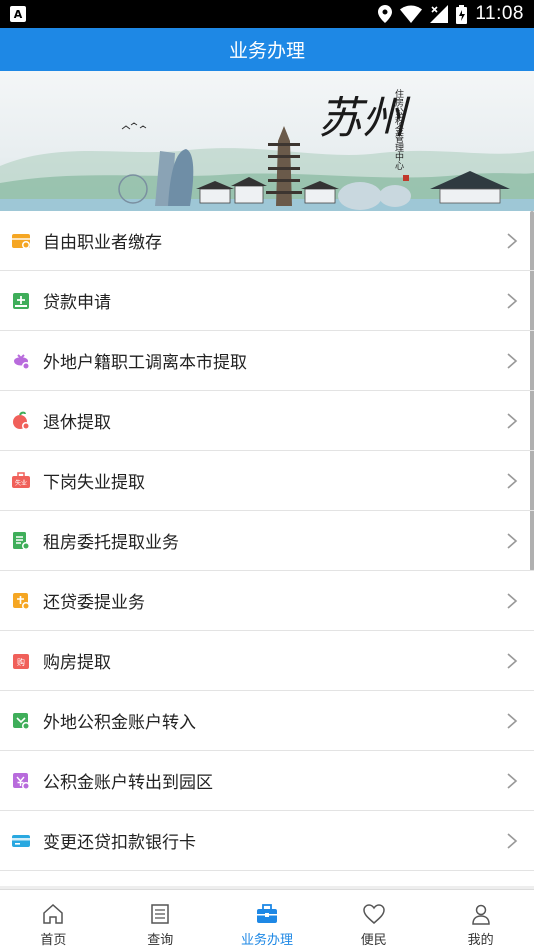 The height and width of the screenshot is (951, 534). Describe the element at coordinates (267, 149) in the screenshot. I see `banner-illustration: 苏州 住房公积金管理中心` at that location.